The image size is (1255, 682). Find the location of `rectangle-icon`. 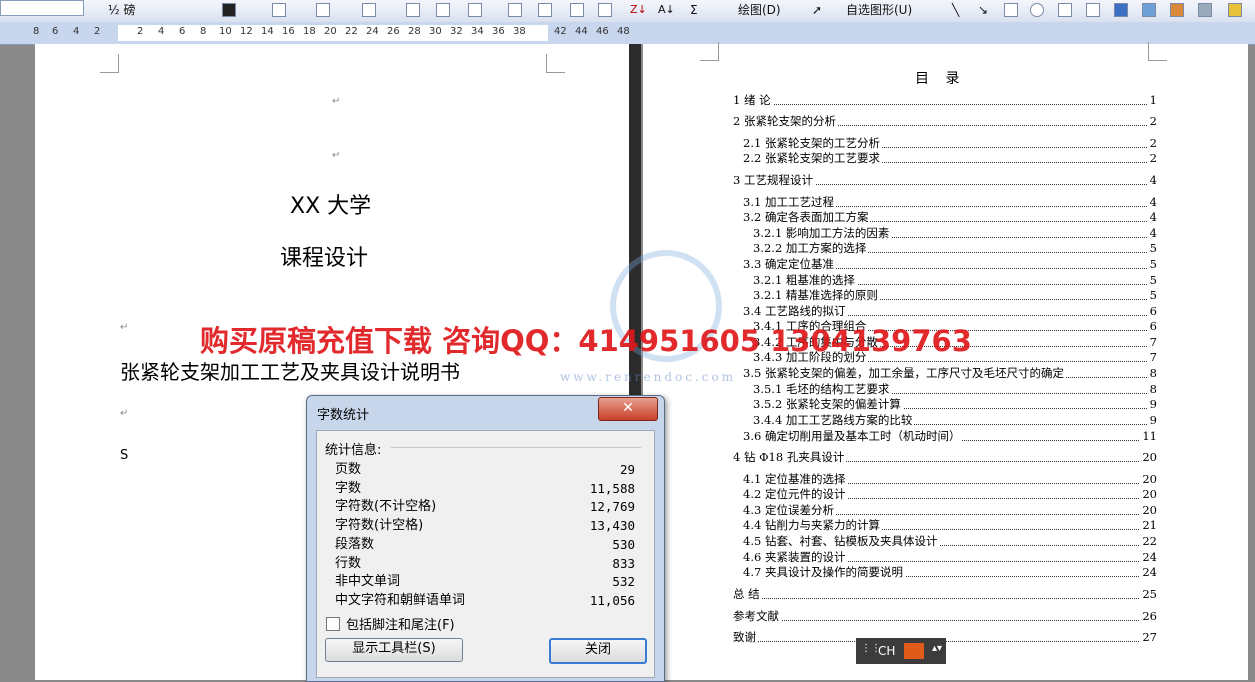

rectangle-icon is located at coordinates (1011, 10).